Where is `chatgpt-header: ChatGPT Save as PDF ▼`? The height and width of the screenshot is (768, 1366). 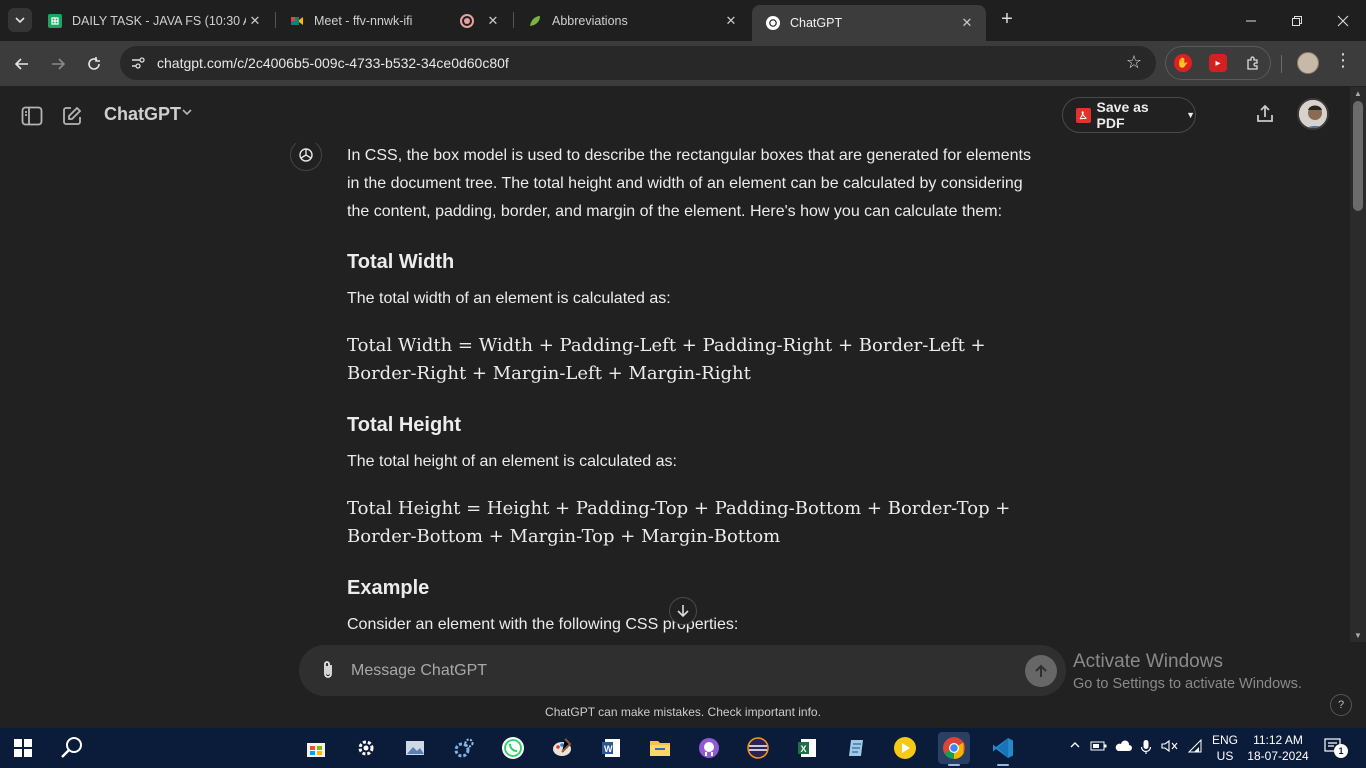 chatgpt-header: ChatGPT Save as PDF ▼ is located at coordinates (675, 115).